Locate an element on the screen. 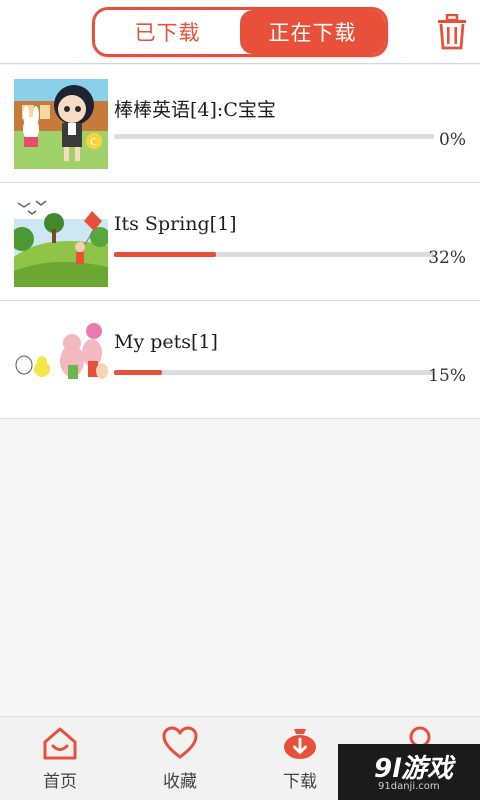 This screenshot has width=480, height=800. download-tab-switcher: 已下载 正在下载 is located at coordinates (240, 32).